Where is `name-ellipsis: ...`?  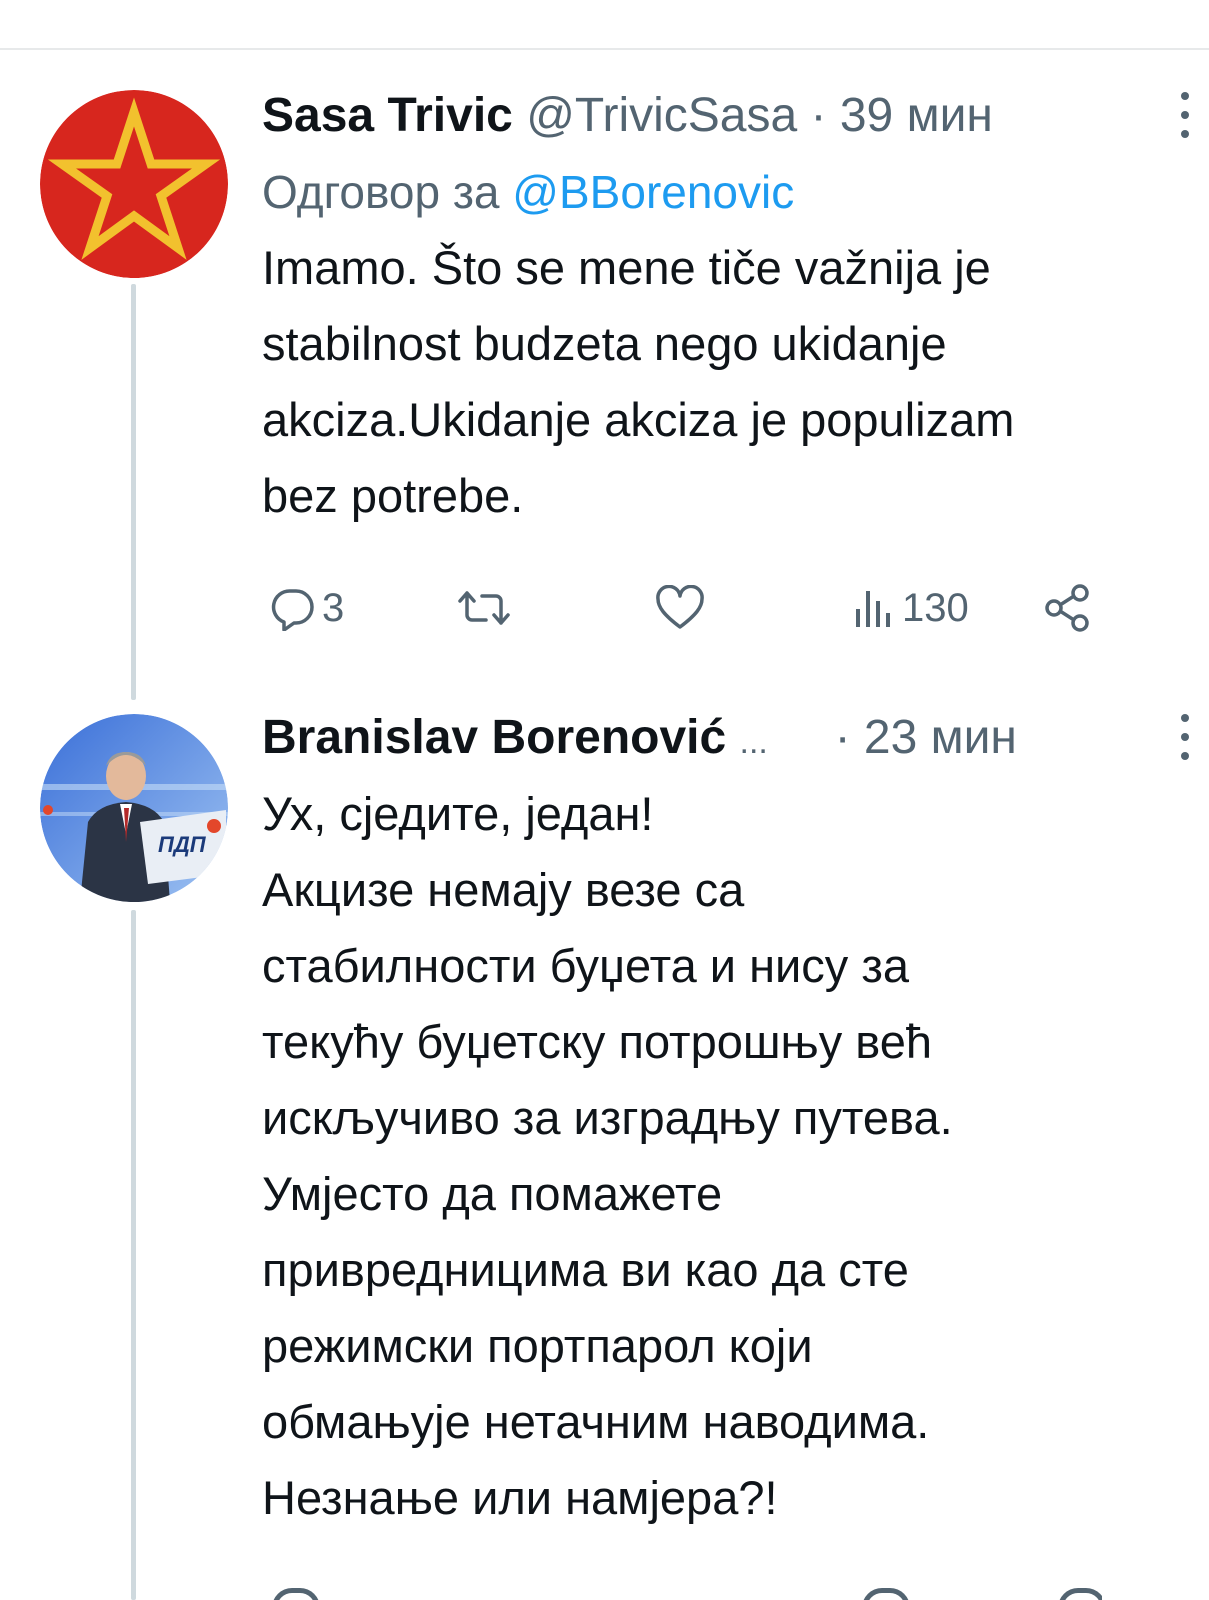 name-ellipsis: ... is located at coordinates (753, 742).